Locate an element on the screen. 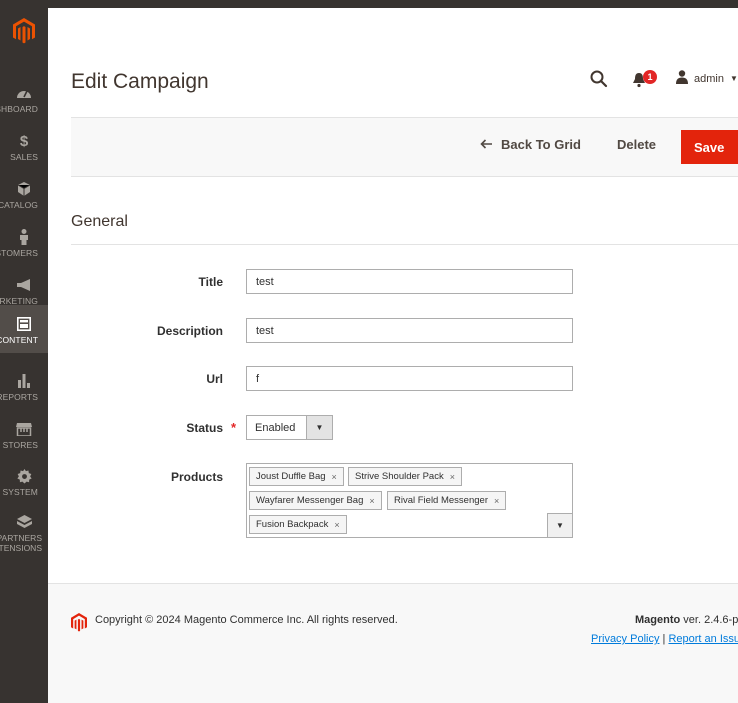 The image size is (738, 703). title-label: Title is located at coordinates (210, 282).